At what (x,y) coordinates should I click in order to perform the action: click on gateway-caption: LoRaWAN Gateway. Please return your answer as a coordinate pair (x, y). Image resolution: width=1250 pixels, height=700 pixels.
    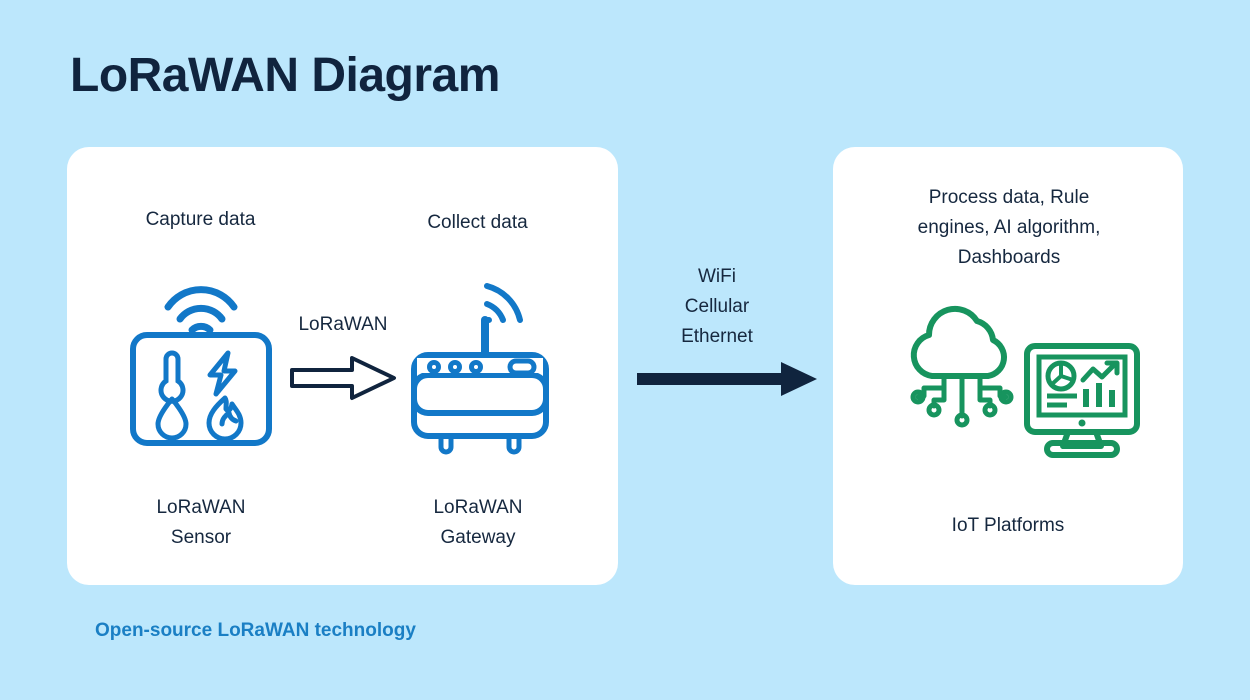
    Looking at the image, I should click on (478, 523).